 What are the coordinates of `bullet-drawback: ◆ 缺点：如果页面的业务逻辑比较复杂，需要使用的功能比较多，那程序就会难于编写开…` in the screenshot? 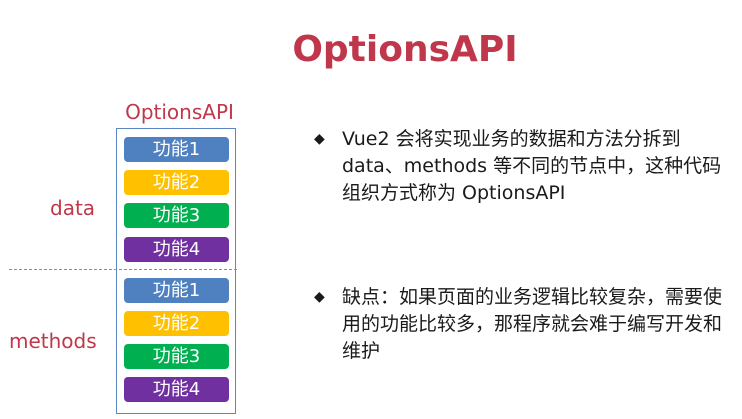 It's located at (521, 324).